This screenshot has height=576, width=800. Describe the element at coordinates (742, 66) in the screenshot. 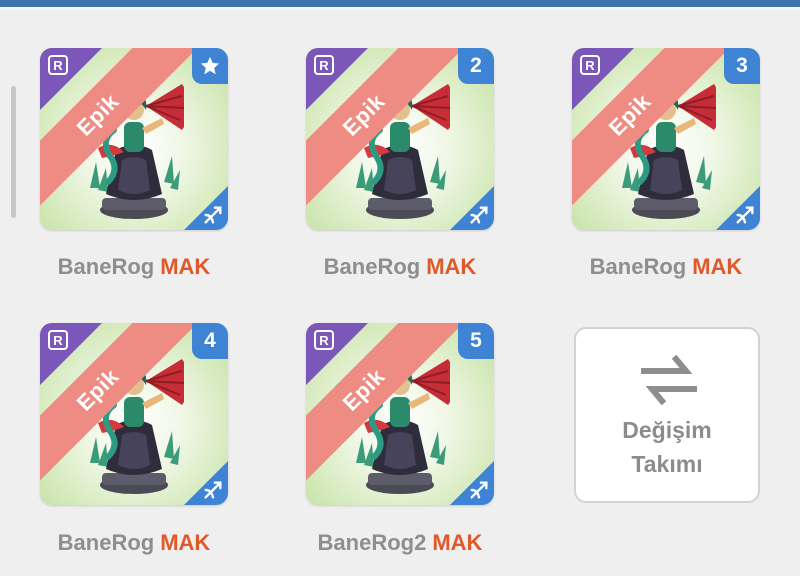

I see `badge-number: 3` at that location.